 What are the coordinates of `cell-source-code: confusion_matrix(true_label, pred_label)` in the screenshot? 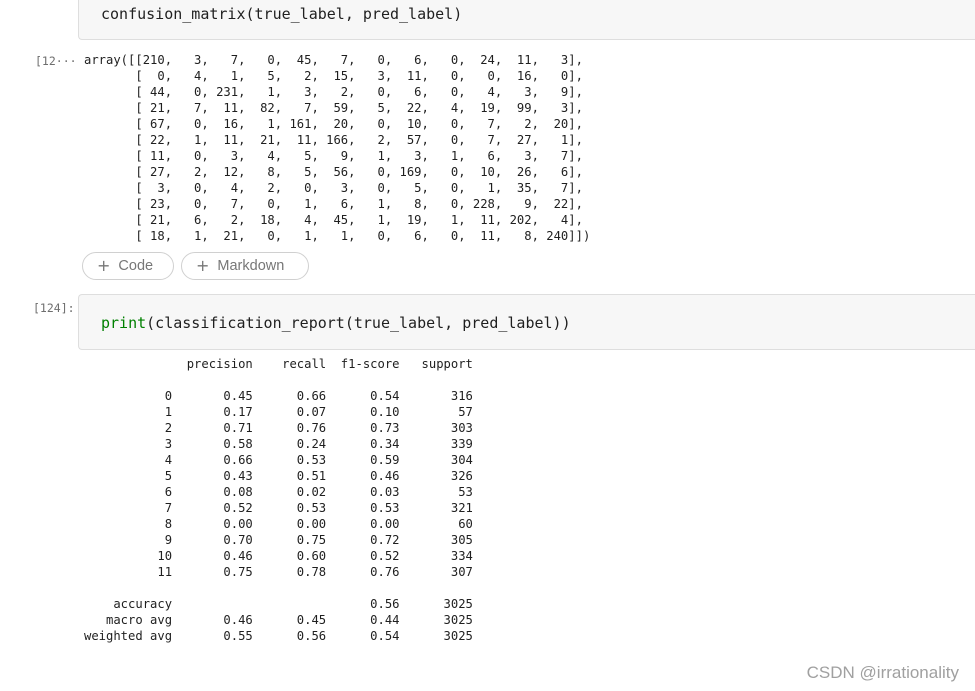 It's located at (282, 14).